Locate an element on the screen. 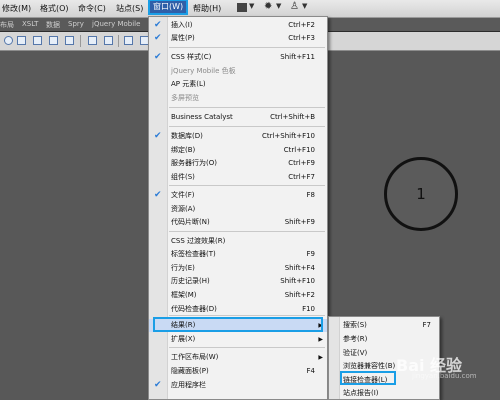 Image resolution: width=500 pixels, height=400 pixels. window-menu-item: CSS 过渡效果(R) is located at coordinates (238, 241).